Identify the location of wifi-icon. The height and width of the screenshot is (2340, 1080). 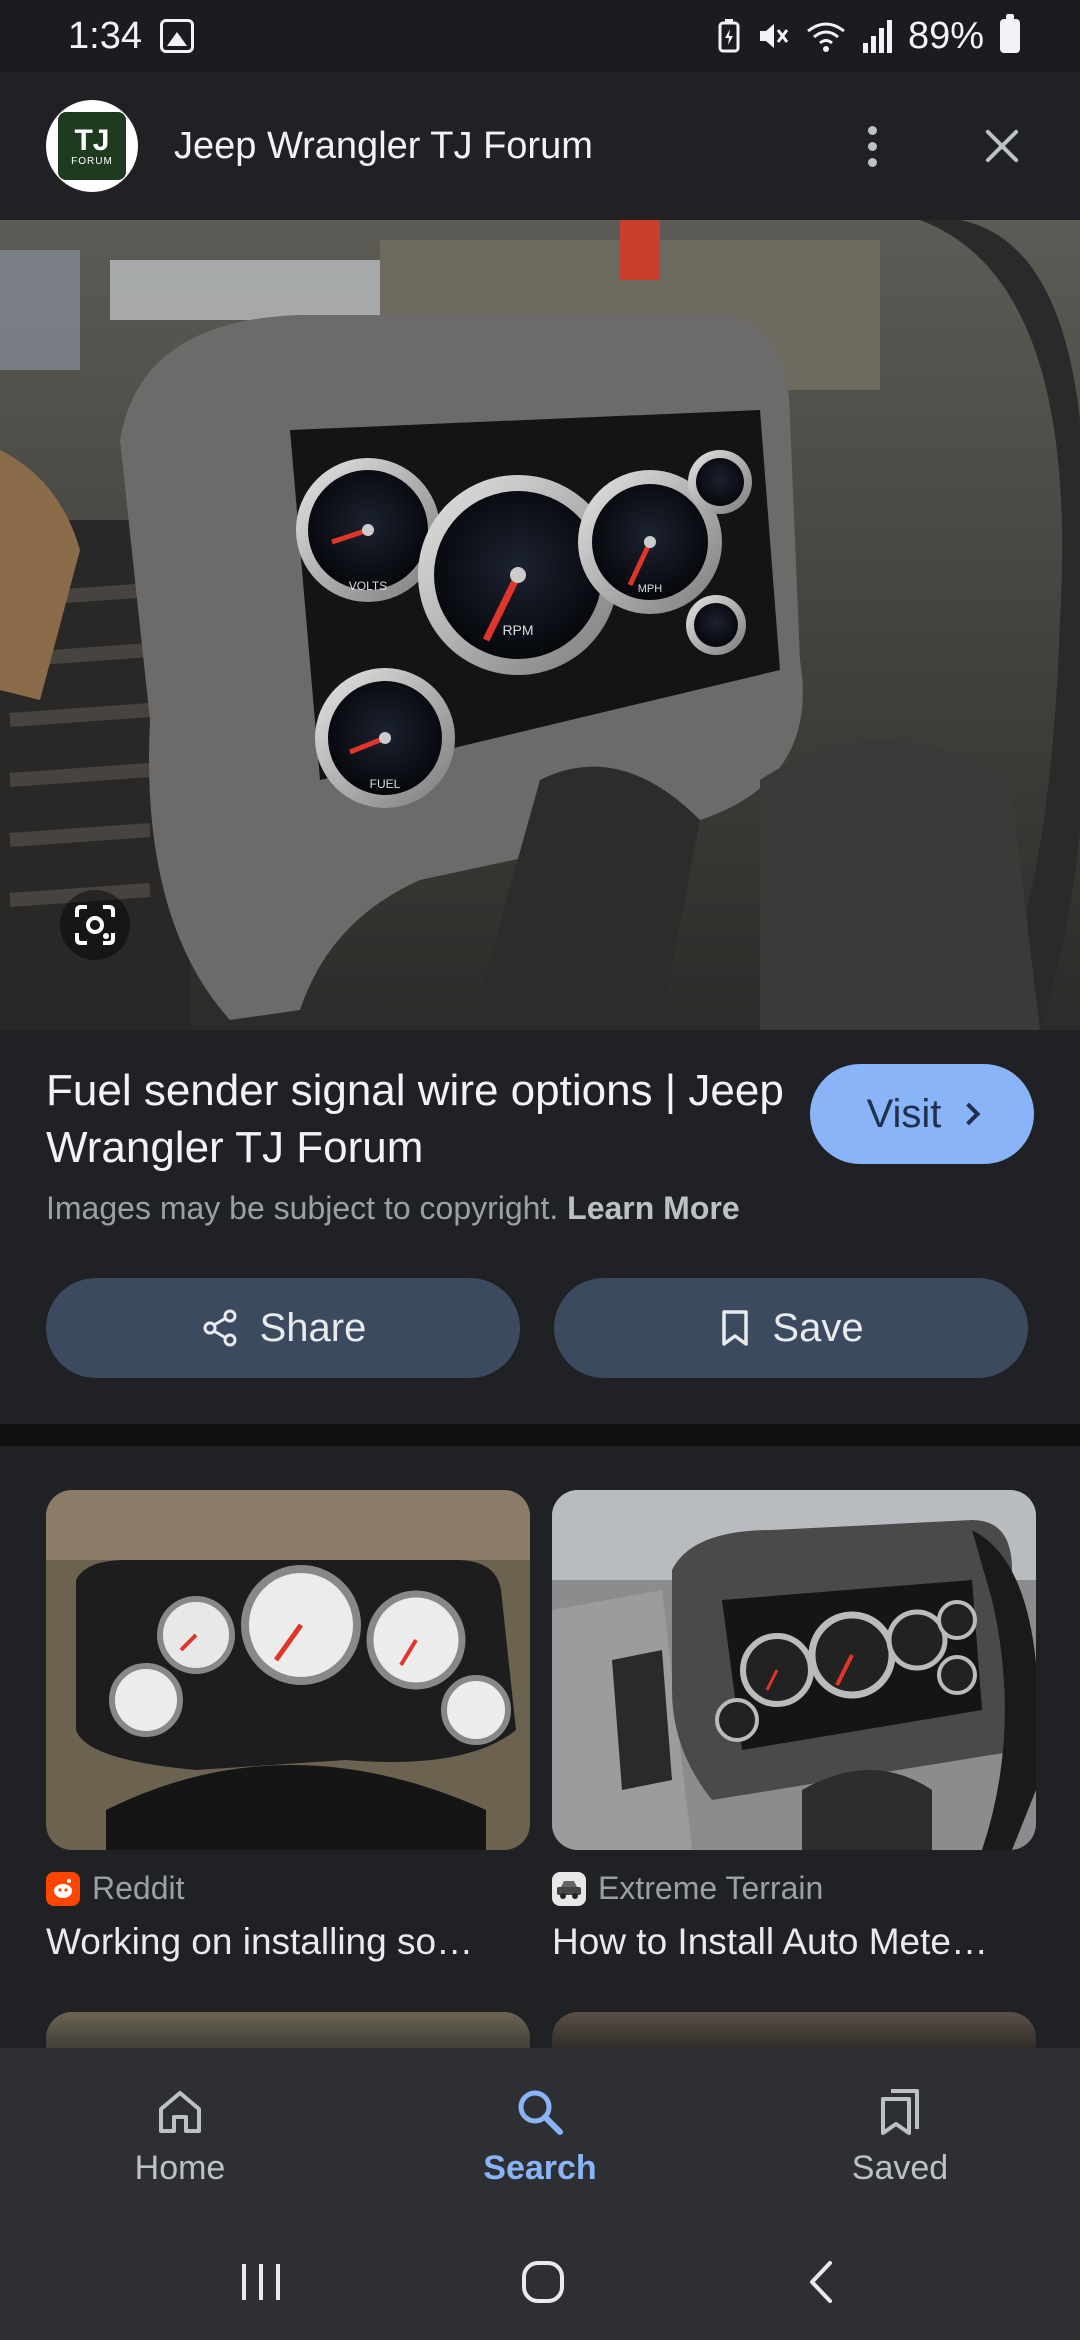
(826, 37).